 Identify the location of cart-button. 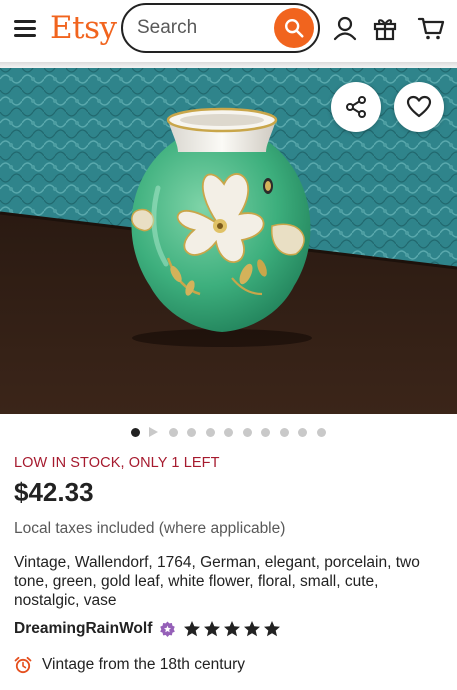
(431, 28).